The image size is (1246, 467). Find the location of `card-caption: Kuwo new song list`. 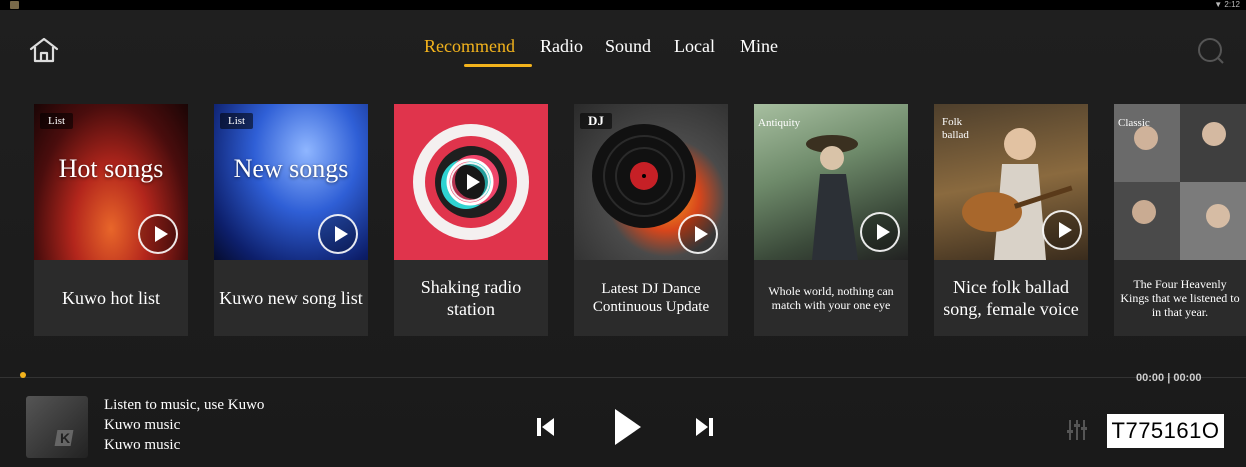

card-caption: Kuwo new song list is located at coordinates (291, 298).